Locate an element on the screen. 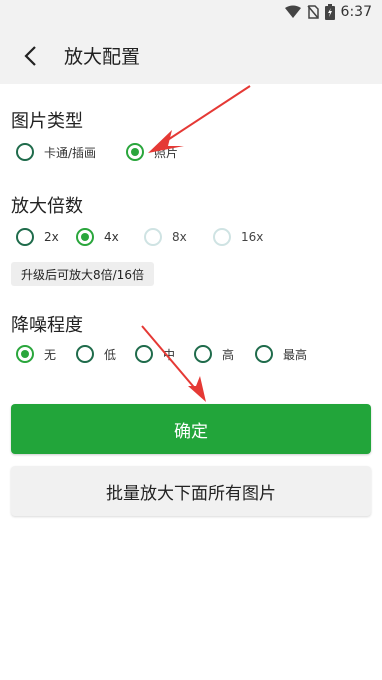  upgrade-chip: 升级后可放大8倍/16倍 is located at coordinates (82, 274).